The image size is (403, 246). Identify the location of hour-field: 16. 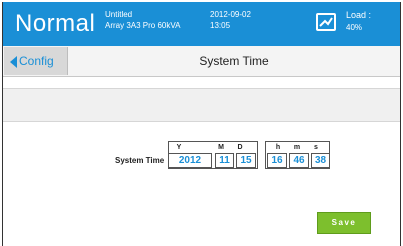
(277, 160).